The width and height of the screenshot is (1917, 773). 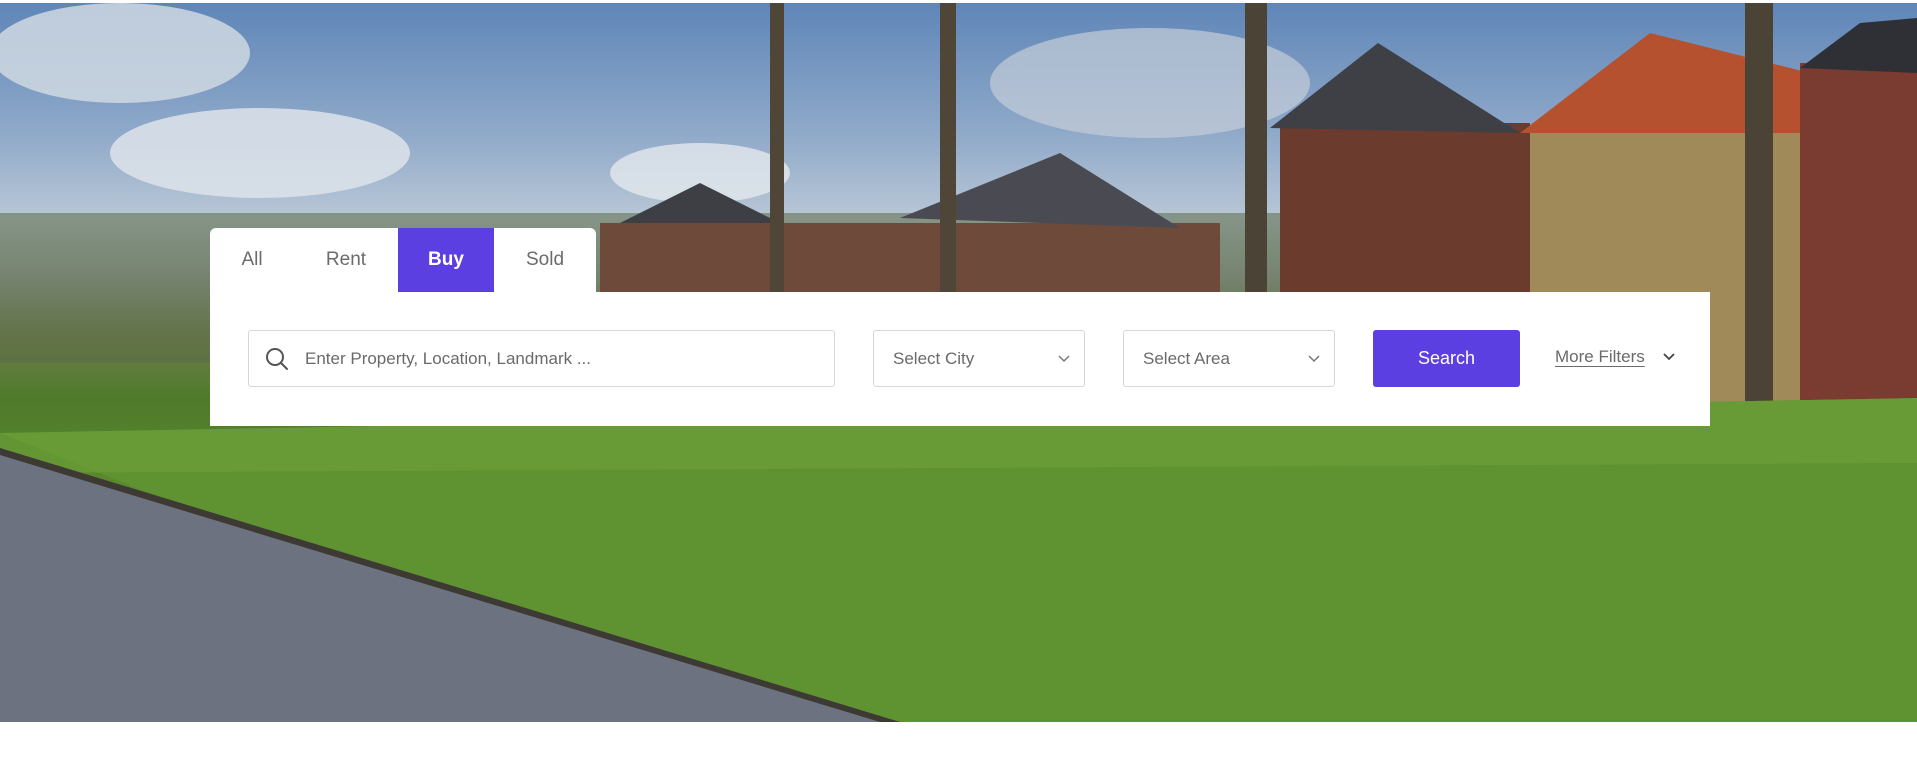 I want to click on area-select: Select Area, so click(x=1229, y=358).